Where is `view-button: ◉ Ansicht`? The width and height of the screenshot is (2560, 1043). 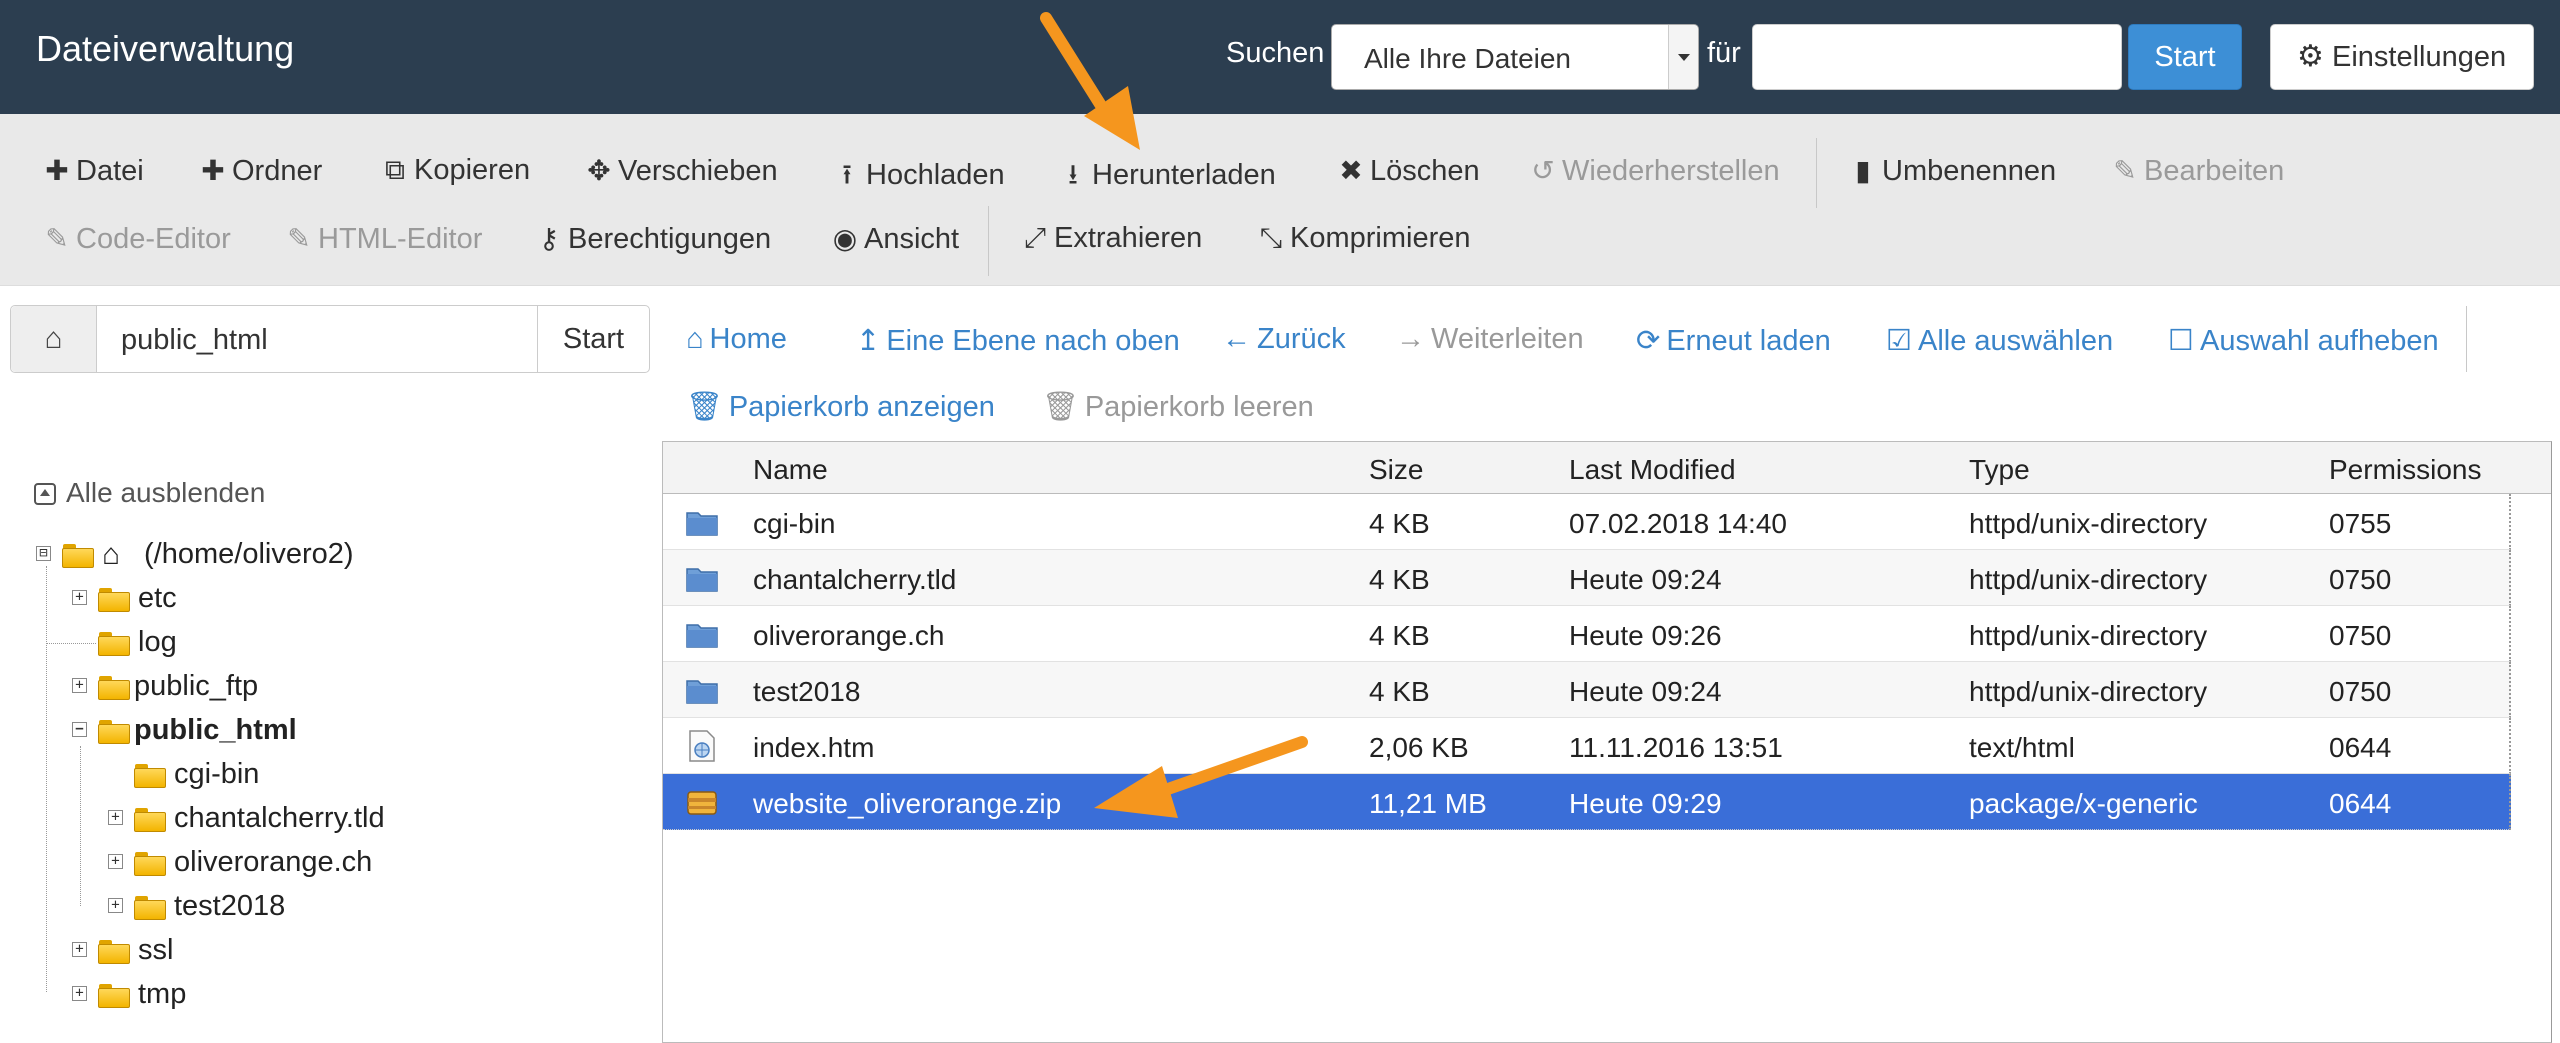
view-button: ◉ Ansicht is located at coordinates (894, 239).